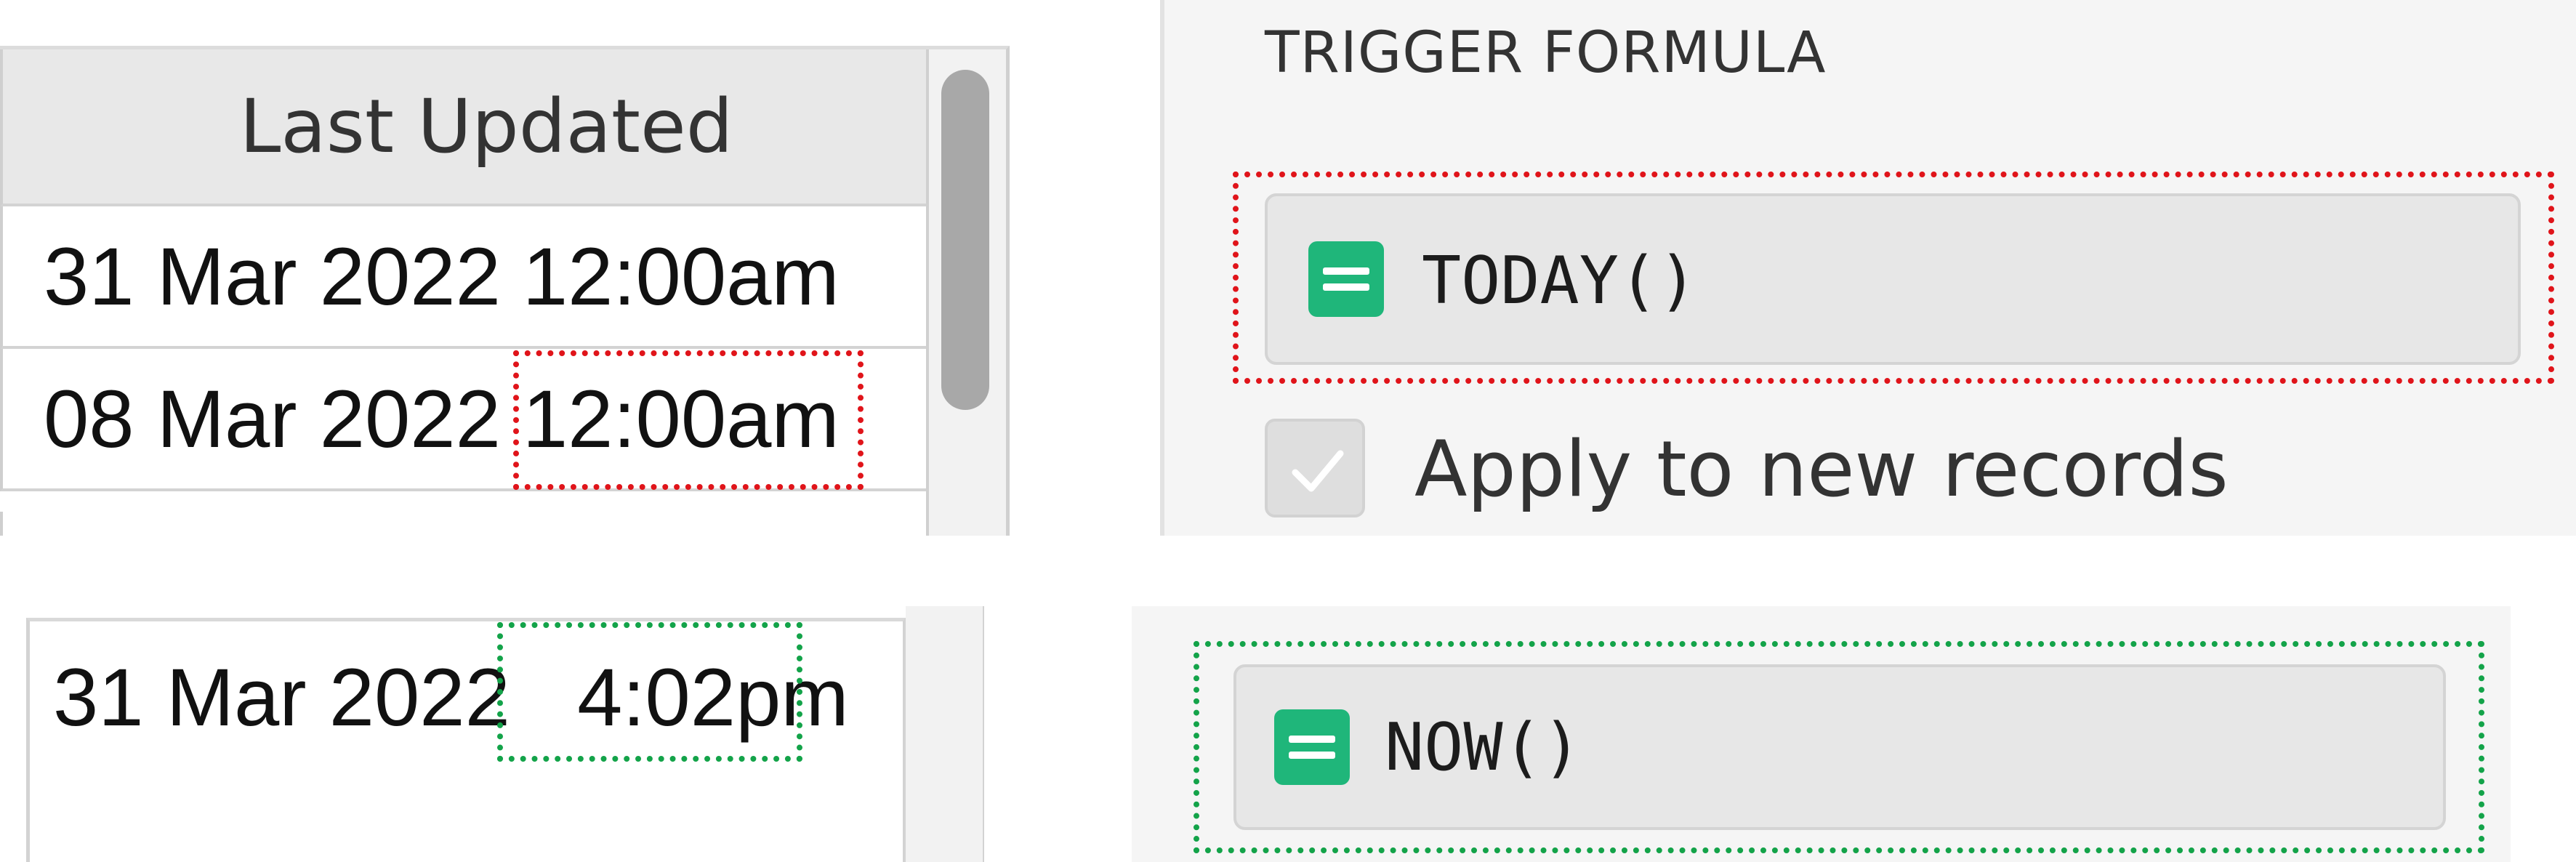  Describe the element at coordinates (681, 276) in the screenshot. I see `row-time: 12:00am` at that location.